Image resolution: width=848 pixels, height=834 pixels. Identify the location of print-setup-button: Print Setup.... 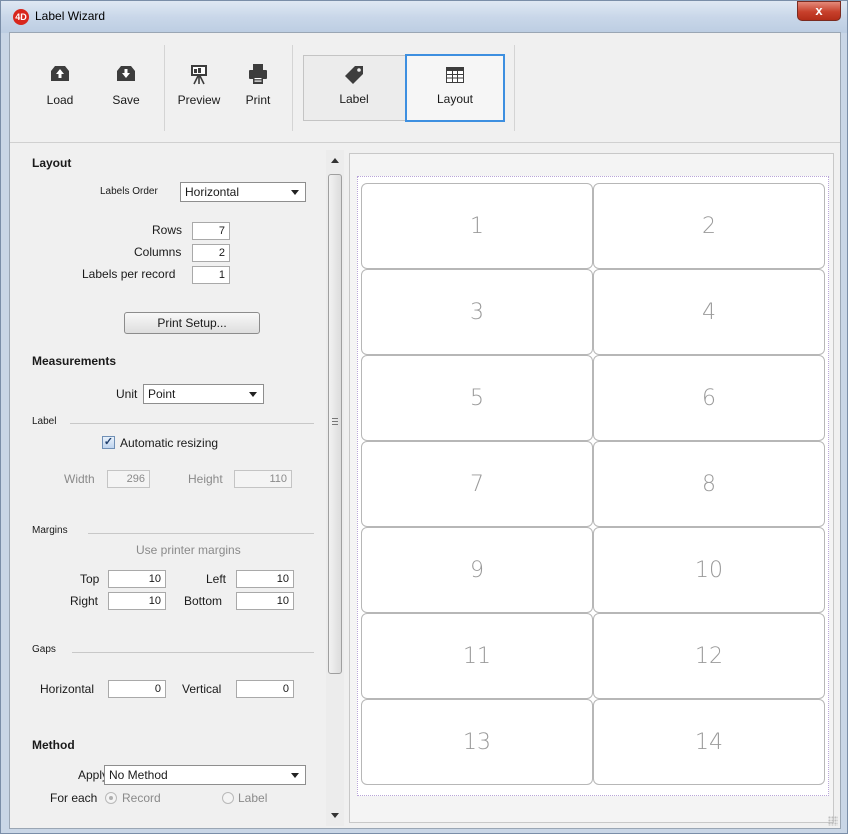
(192, 323).